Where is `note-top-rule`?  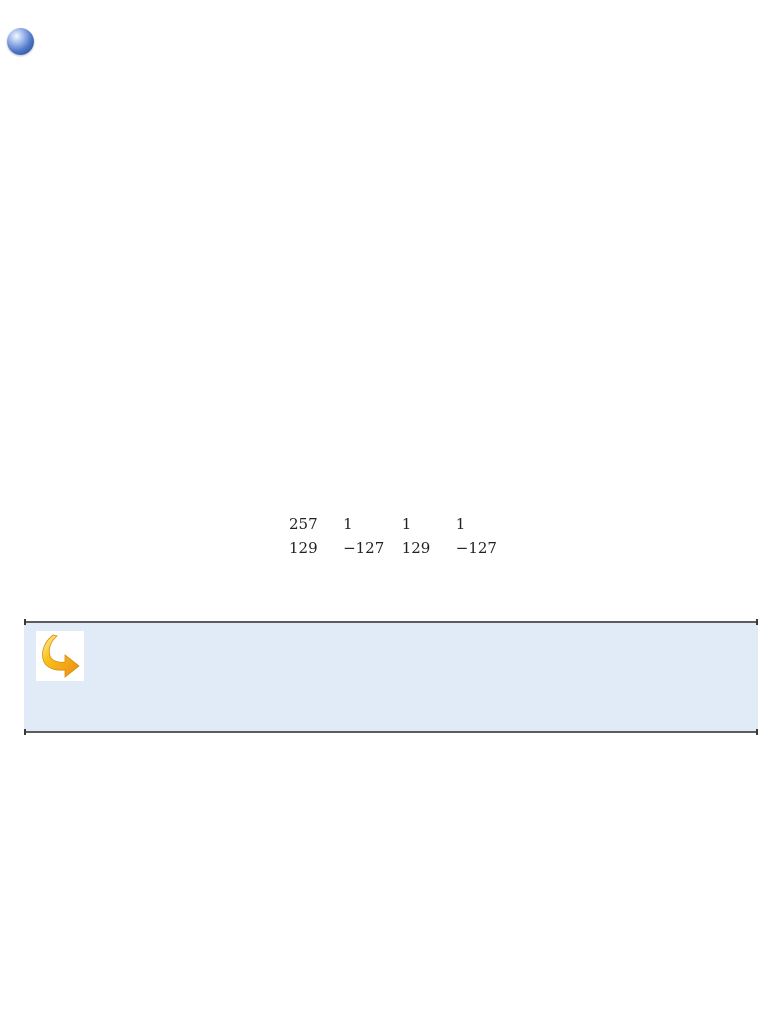 note-top-rule is located at coordinates (391, 622).